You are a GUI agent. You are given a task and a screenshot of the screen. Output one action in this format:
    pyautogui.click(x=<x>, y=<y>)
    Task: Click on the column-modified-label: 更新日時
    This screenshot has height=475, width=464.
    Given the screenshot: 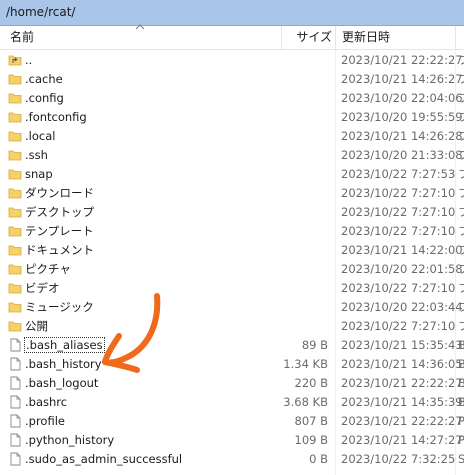 What is the action you would take?
    pyautogui.click(x=366, y=37)
    